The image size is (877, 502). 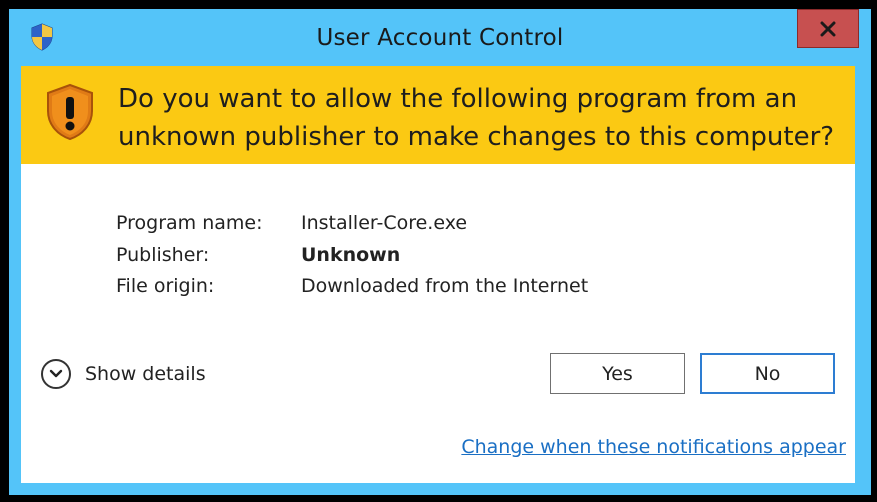 What do you see at coordinates (145, 374) in the screenshot?
I see `show-details-label: Show details` at bounding box center [145, 374].